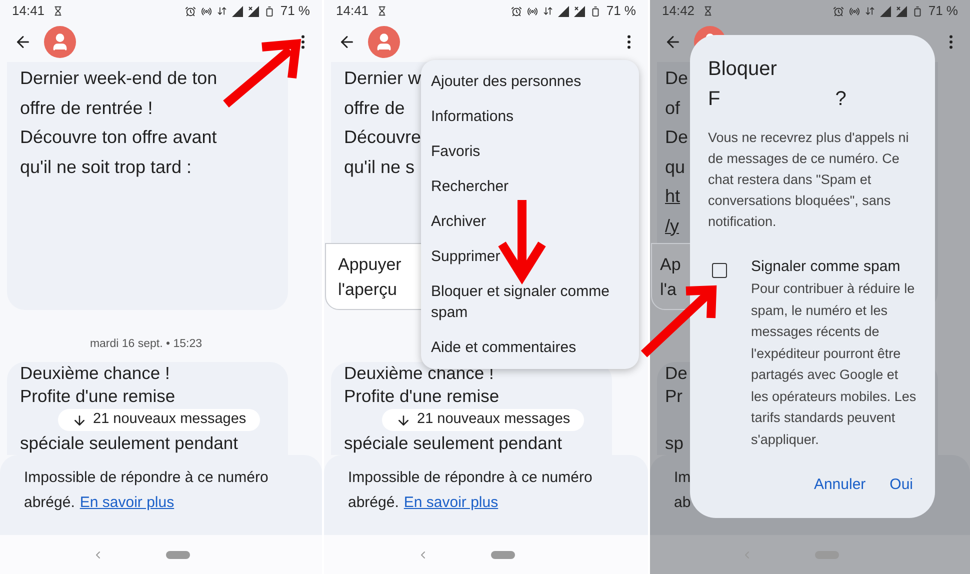 The image size is (970, 574). Describe the element at coordinates (146, 344) in the screenshot. I see `date-separator: mardi 16 sept. • 15:23` at that location.